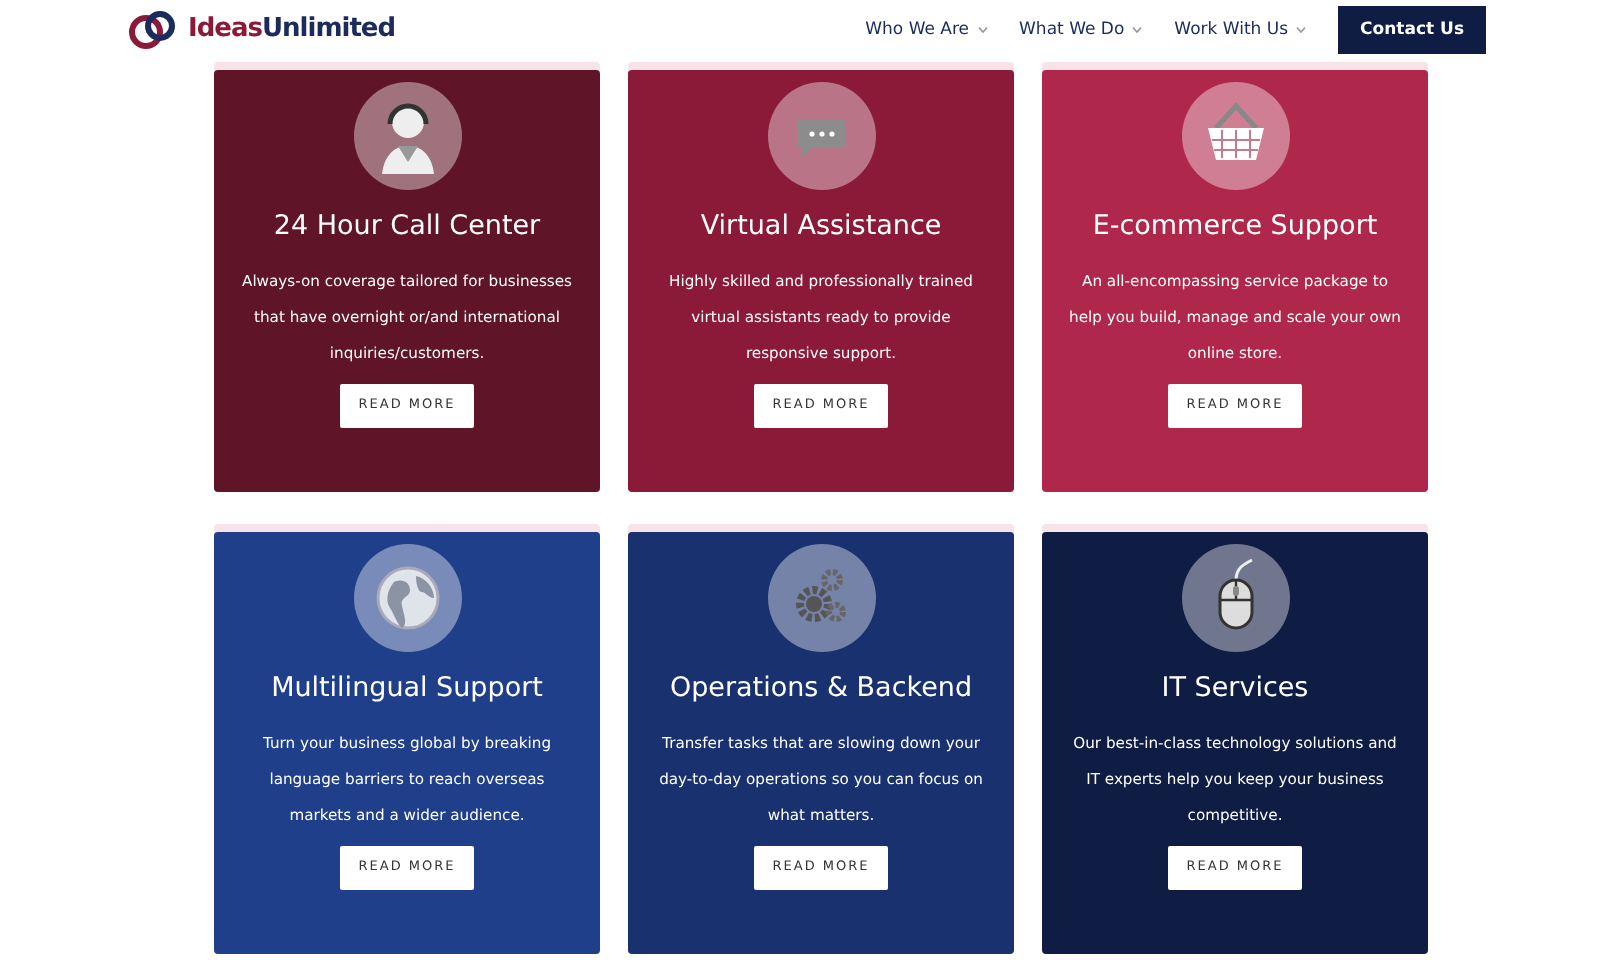 The image size is (1600, 960). I want to click on chat-bubble-icon, so click(821, 136).